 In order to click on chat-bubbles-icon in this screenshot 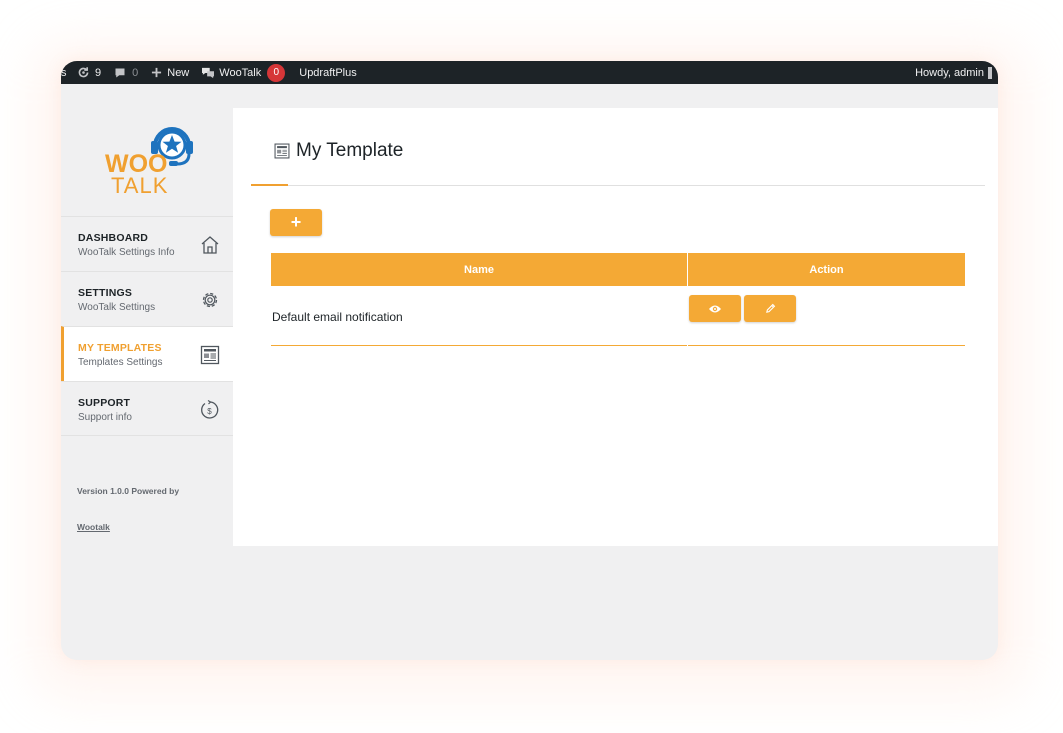, I will do `click(208, 72)`.